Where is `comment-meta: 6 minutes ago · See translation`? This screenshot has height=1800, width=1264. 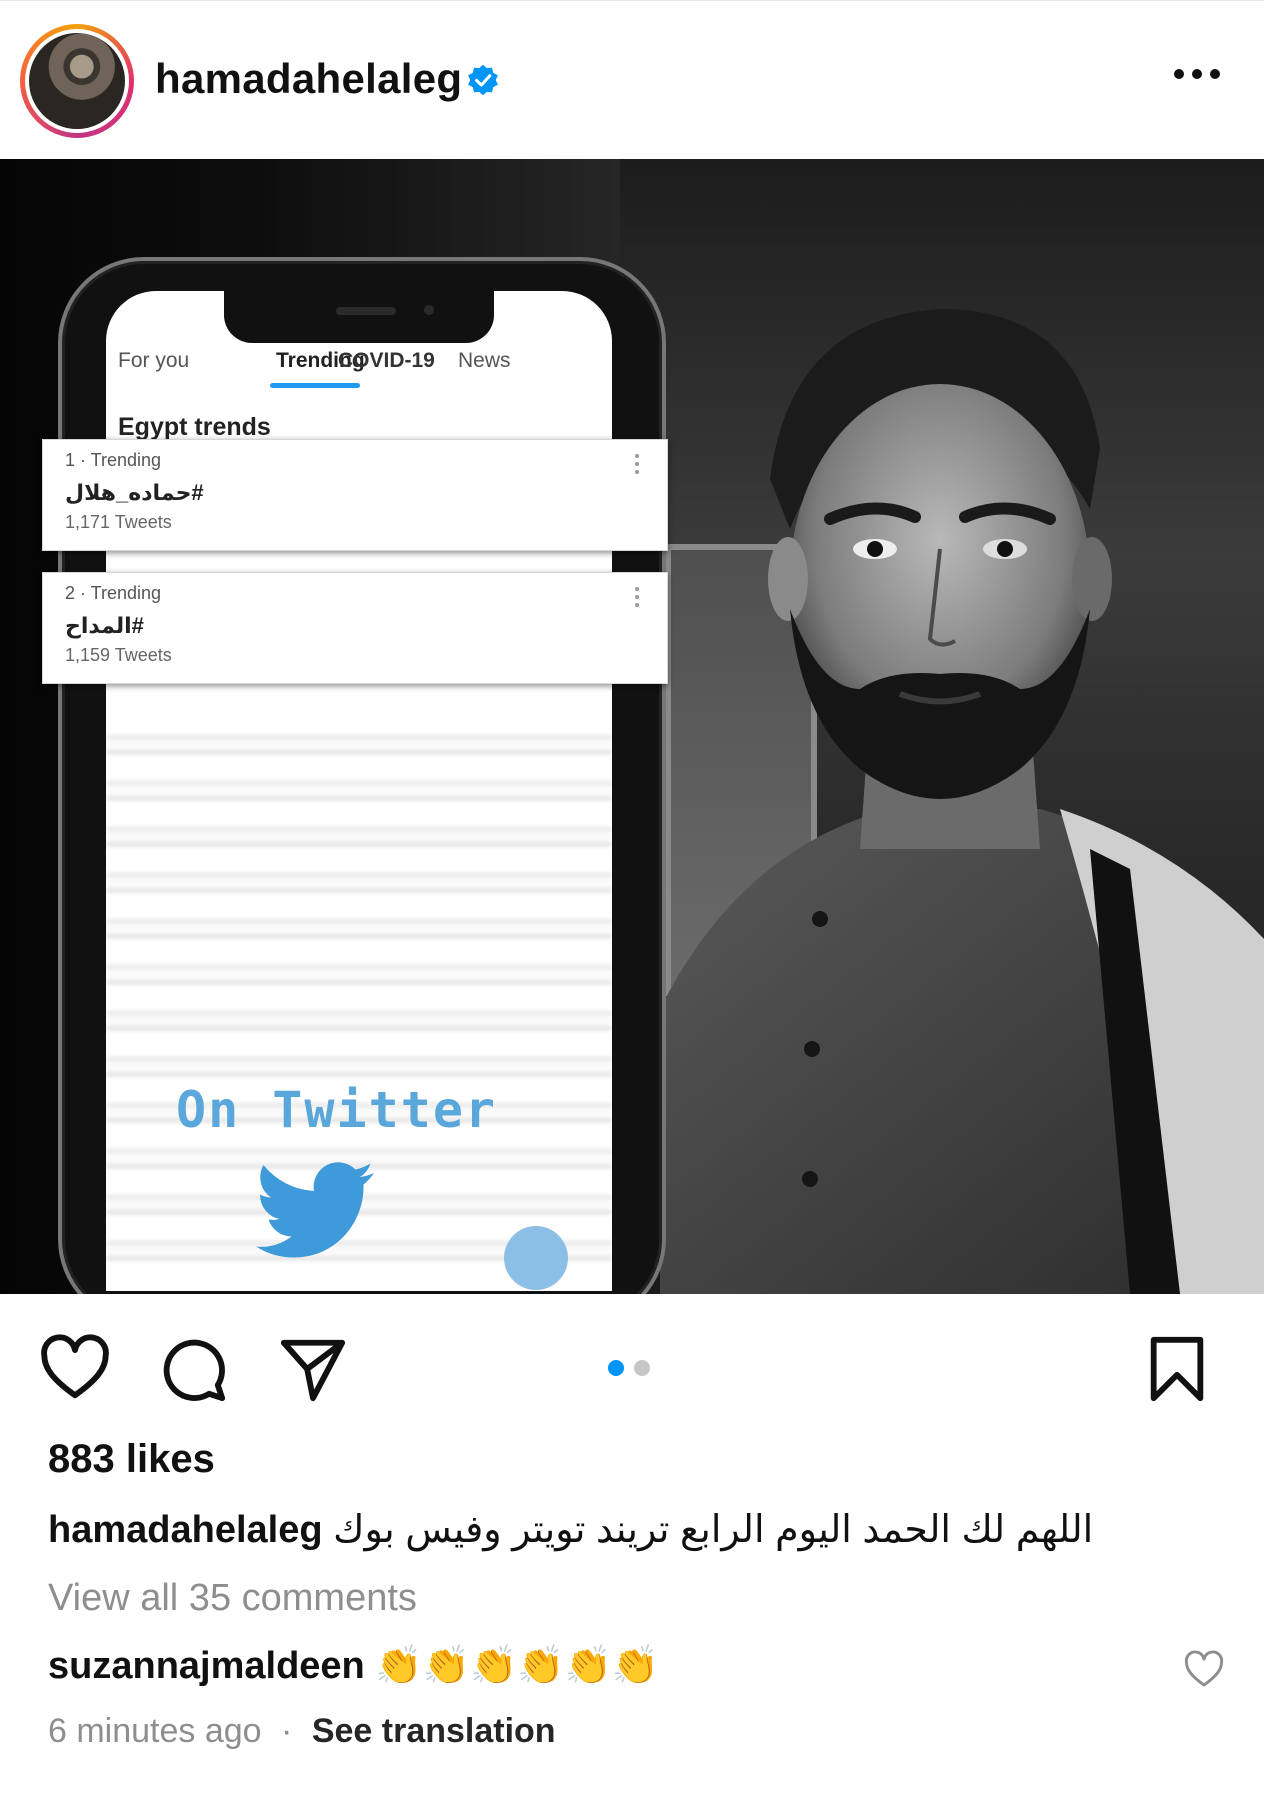 comment-meta: 6 minutes ago · See translation is located at coordinates (302, 1731).